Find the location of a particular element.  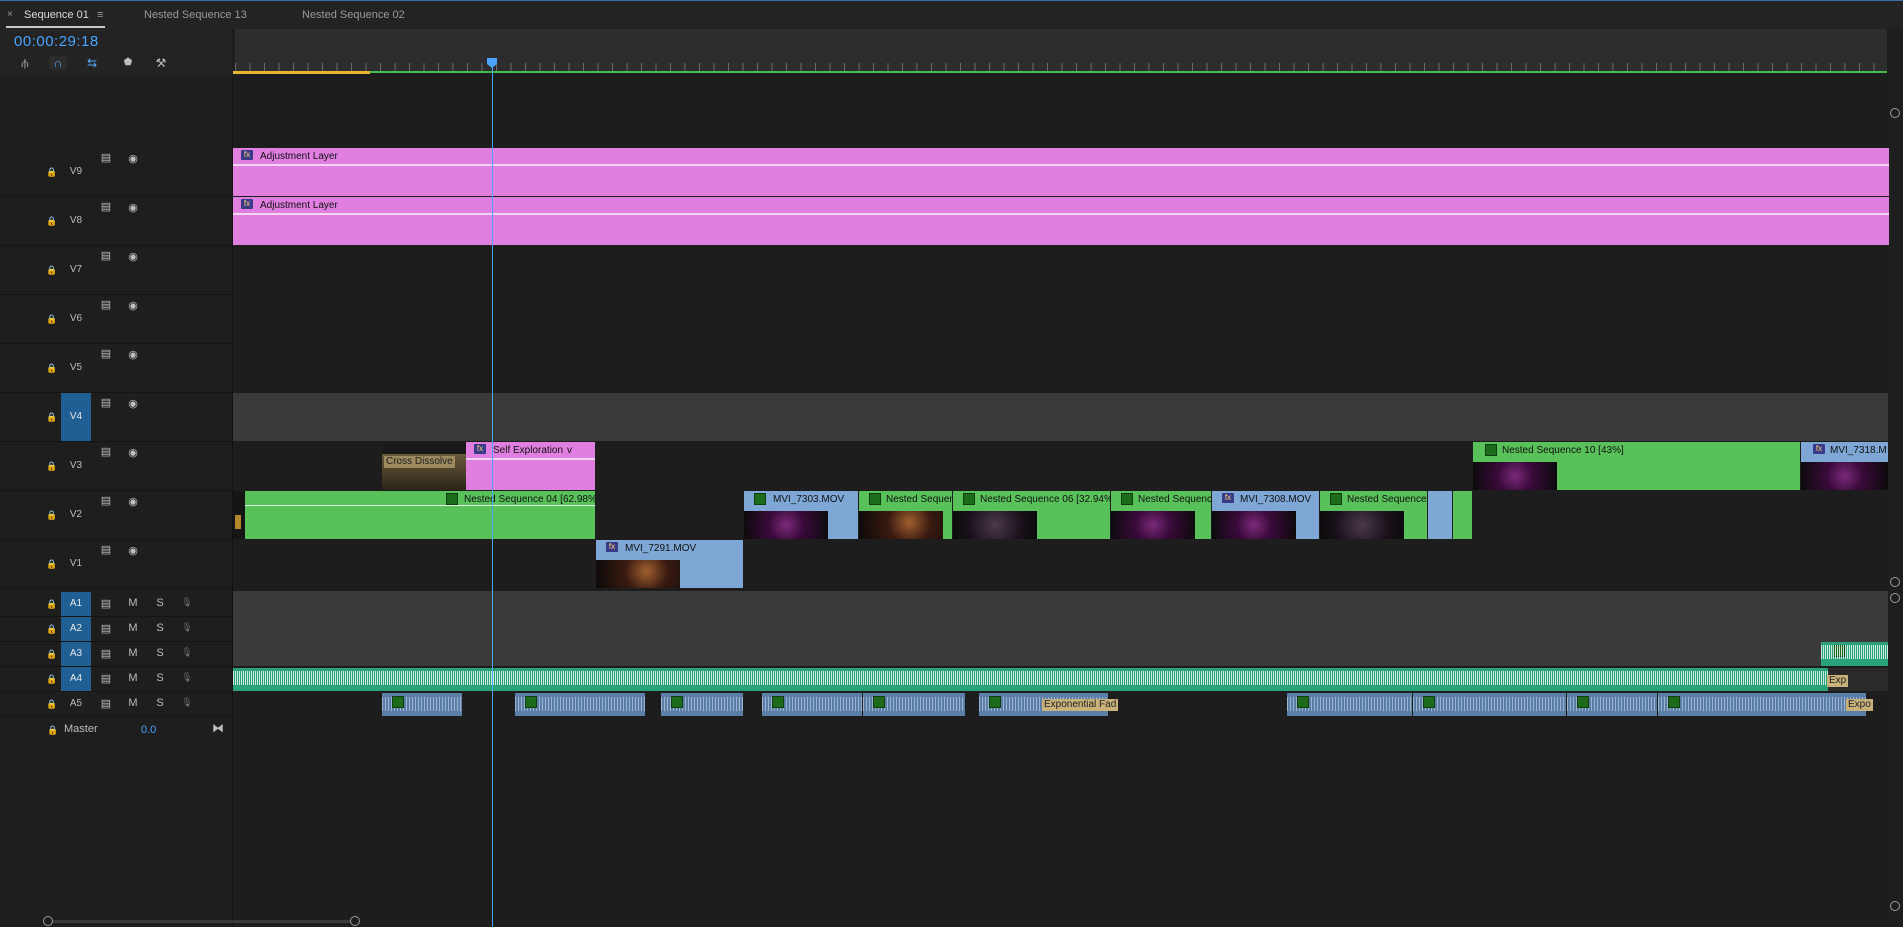

insert-nest-icon: ⫛ is located at coordinates (25, 63).